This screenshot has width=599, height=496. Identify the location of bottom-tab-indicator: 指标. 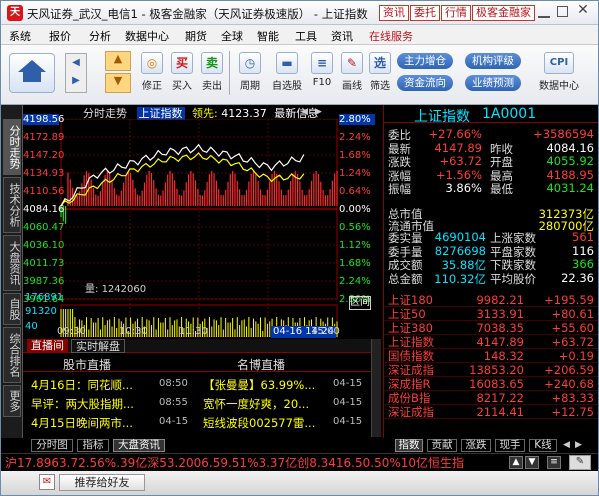
(93, 445).